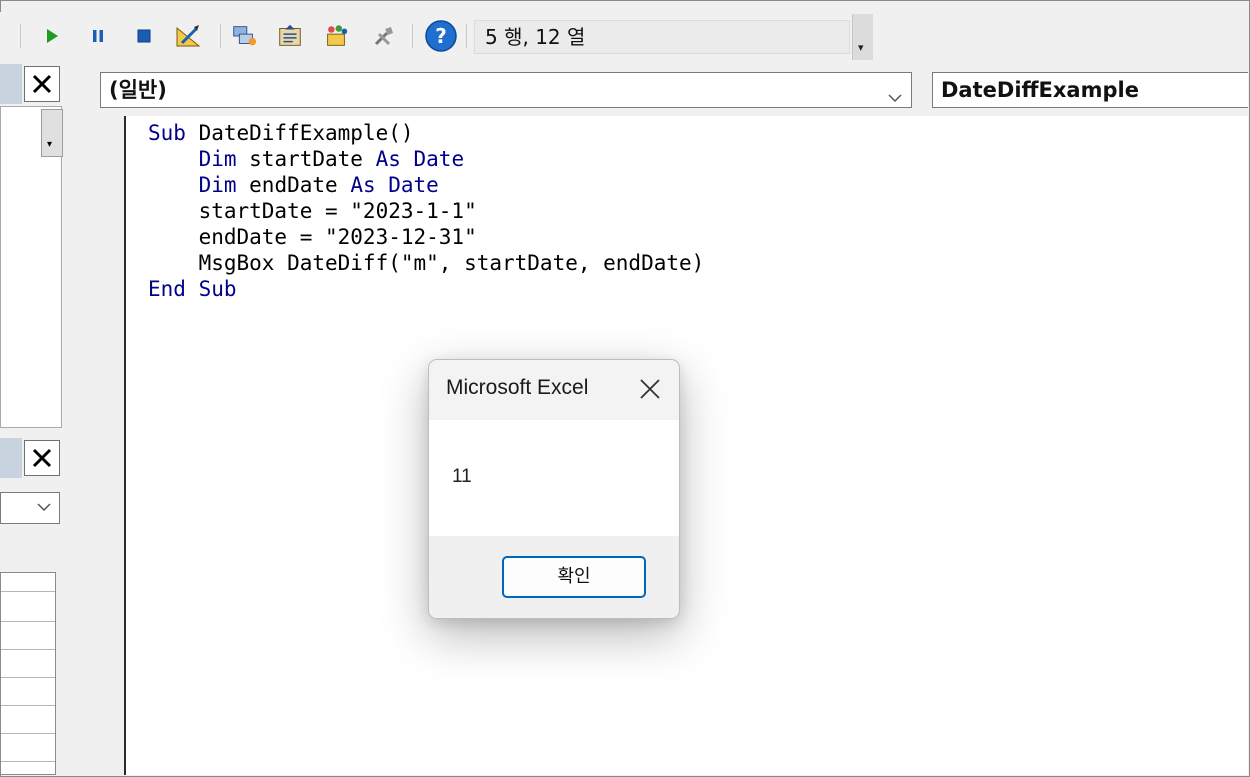  I want to click on msgbox-title: Microsoft Excel, so click(517, 387).